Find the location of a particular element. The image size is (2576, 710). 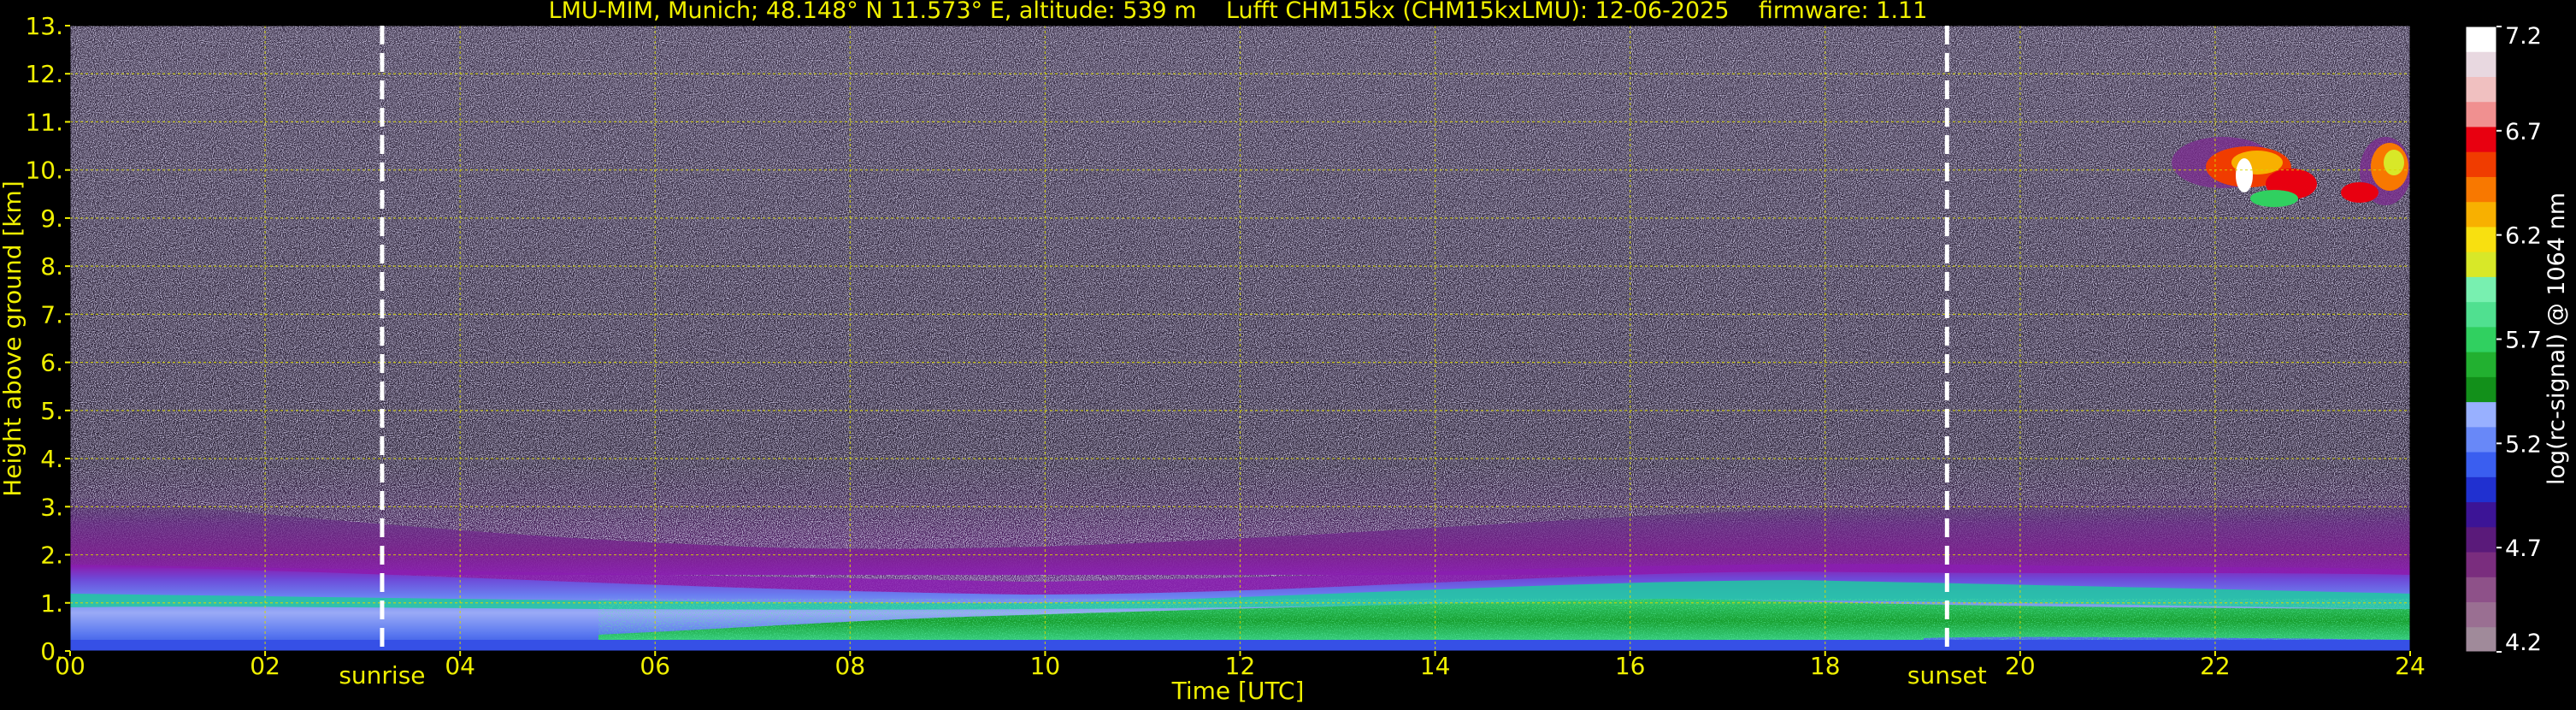

x-axis-label: Time [UTC] is located at coordinates (1238, 691).